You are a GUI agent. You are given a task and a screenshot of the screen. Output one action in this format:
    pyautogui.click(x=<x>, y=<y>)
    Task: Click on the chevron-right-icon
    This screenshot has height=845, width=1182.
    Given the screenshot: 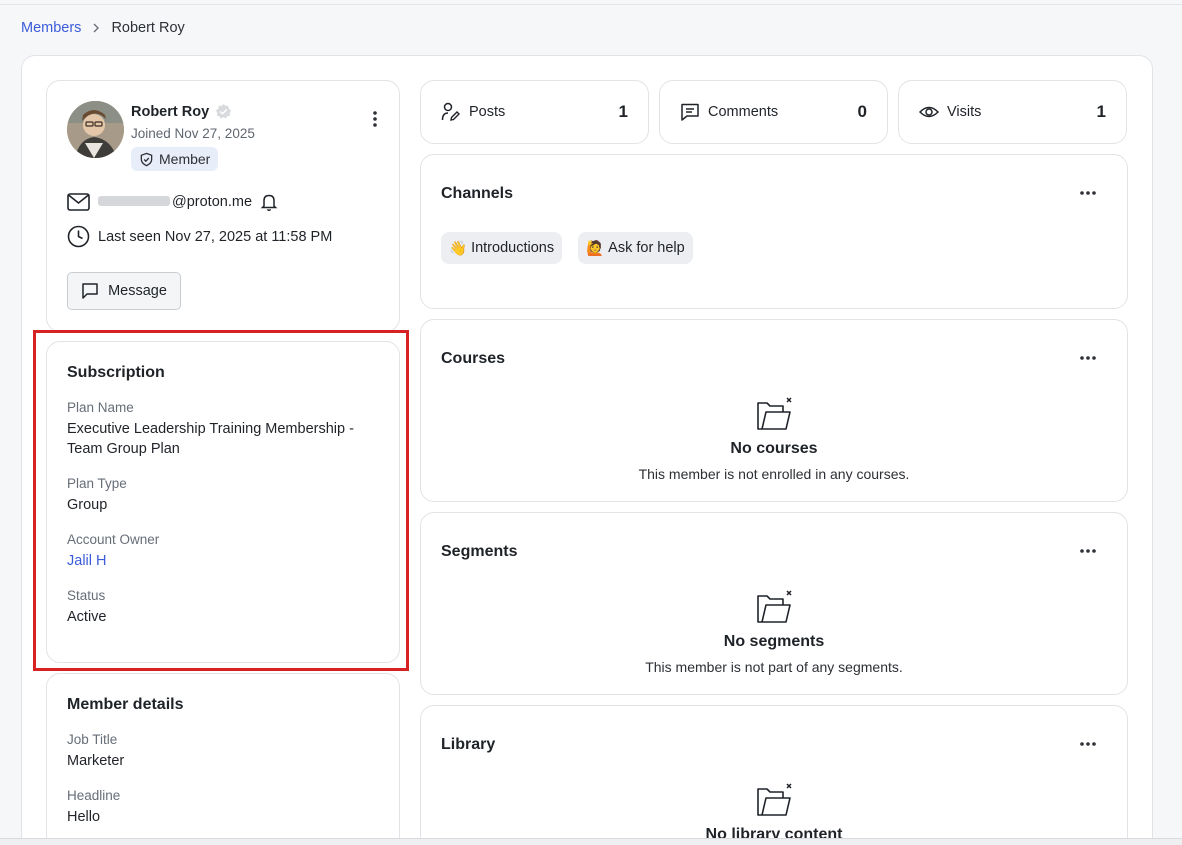 What is the action you would take?
    pyautogui.click(x=96, y=28)
    